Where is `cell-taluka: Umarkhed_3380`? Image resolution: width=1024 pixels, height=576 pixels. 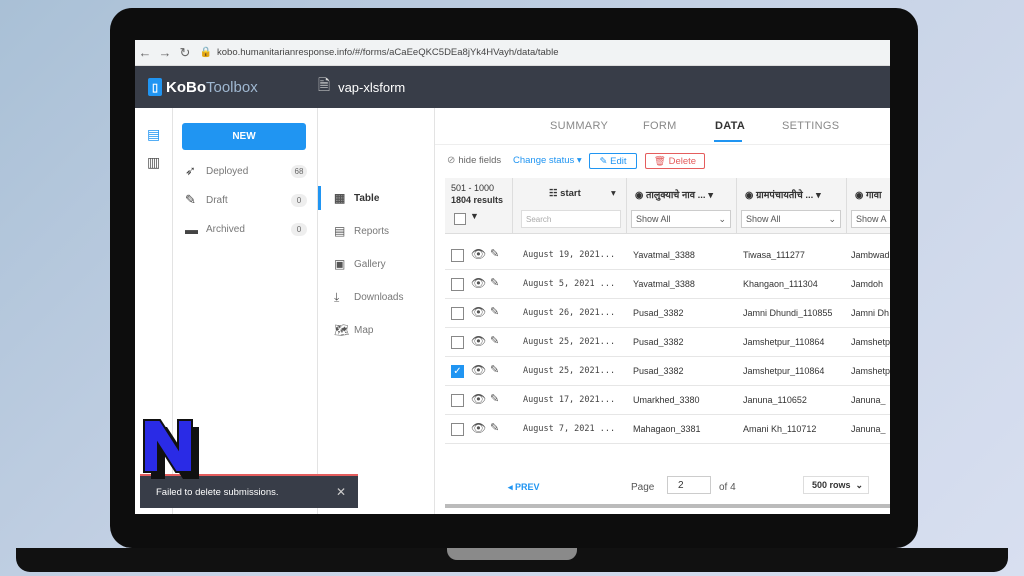 cell-taluka: Umarkhed_3380 is located at coordinates (666, 400).